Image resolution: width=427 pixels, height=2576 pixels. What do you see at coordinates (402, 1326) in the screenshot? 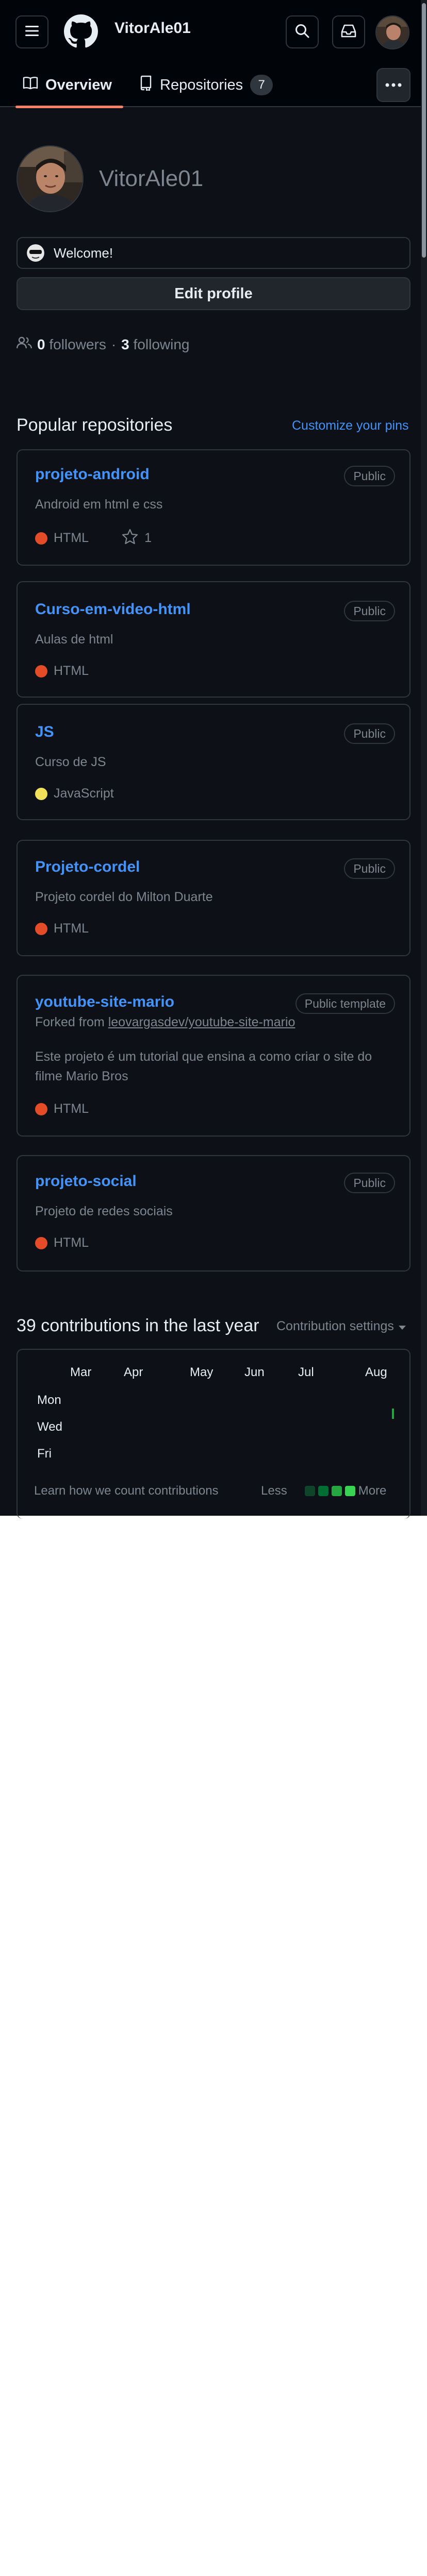
I see `triangle-down-icon` at bounding box center [402, 1326].